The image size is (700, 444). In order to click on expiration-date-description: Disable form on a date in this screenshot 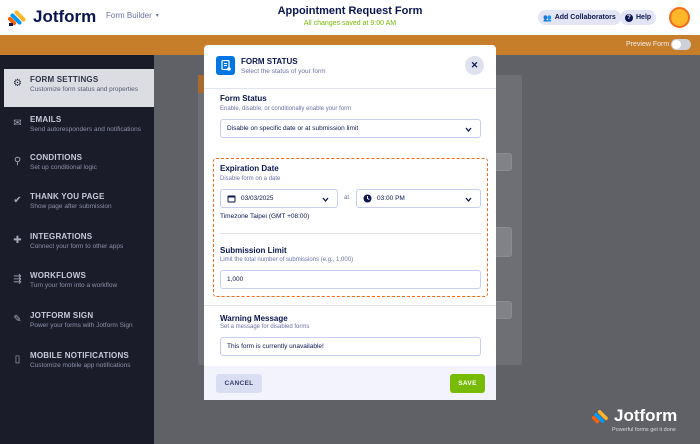, I will do `click(250, 179)`.